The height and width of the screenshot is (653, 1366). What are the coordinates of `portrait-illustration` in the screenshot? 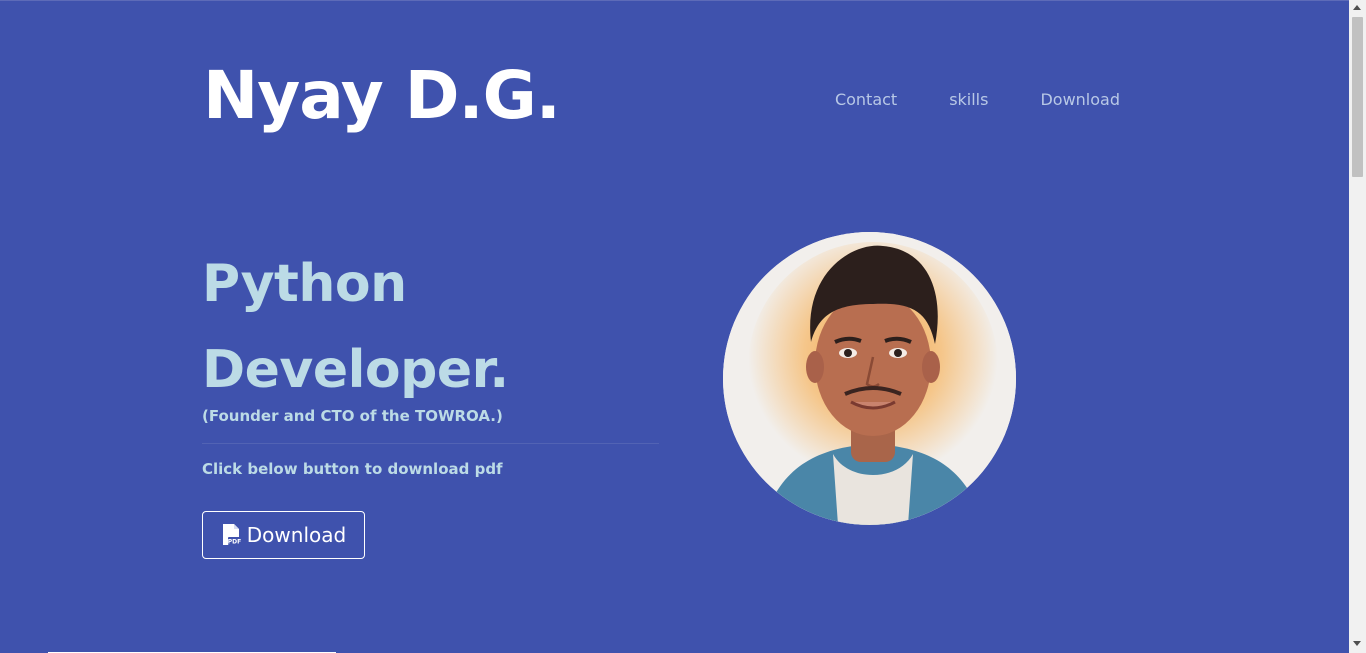 It's located at (869, 378).